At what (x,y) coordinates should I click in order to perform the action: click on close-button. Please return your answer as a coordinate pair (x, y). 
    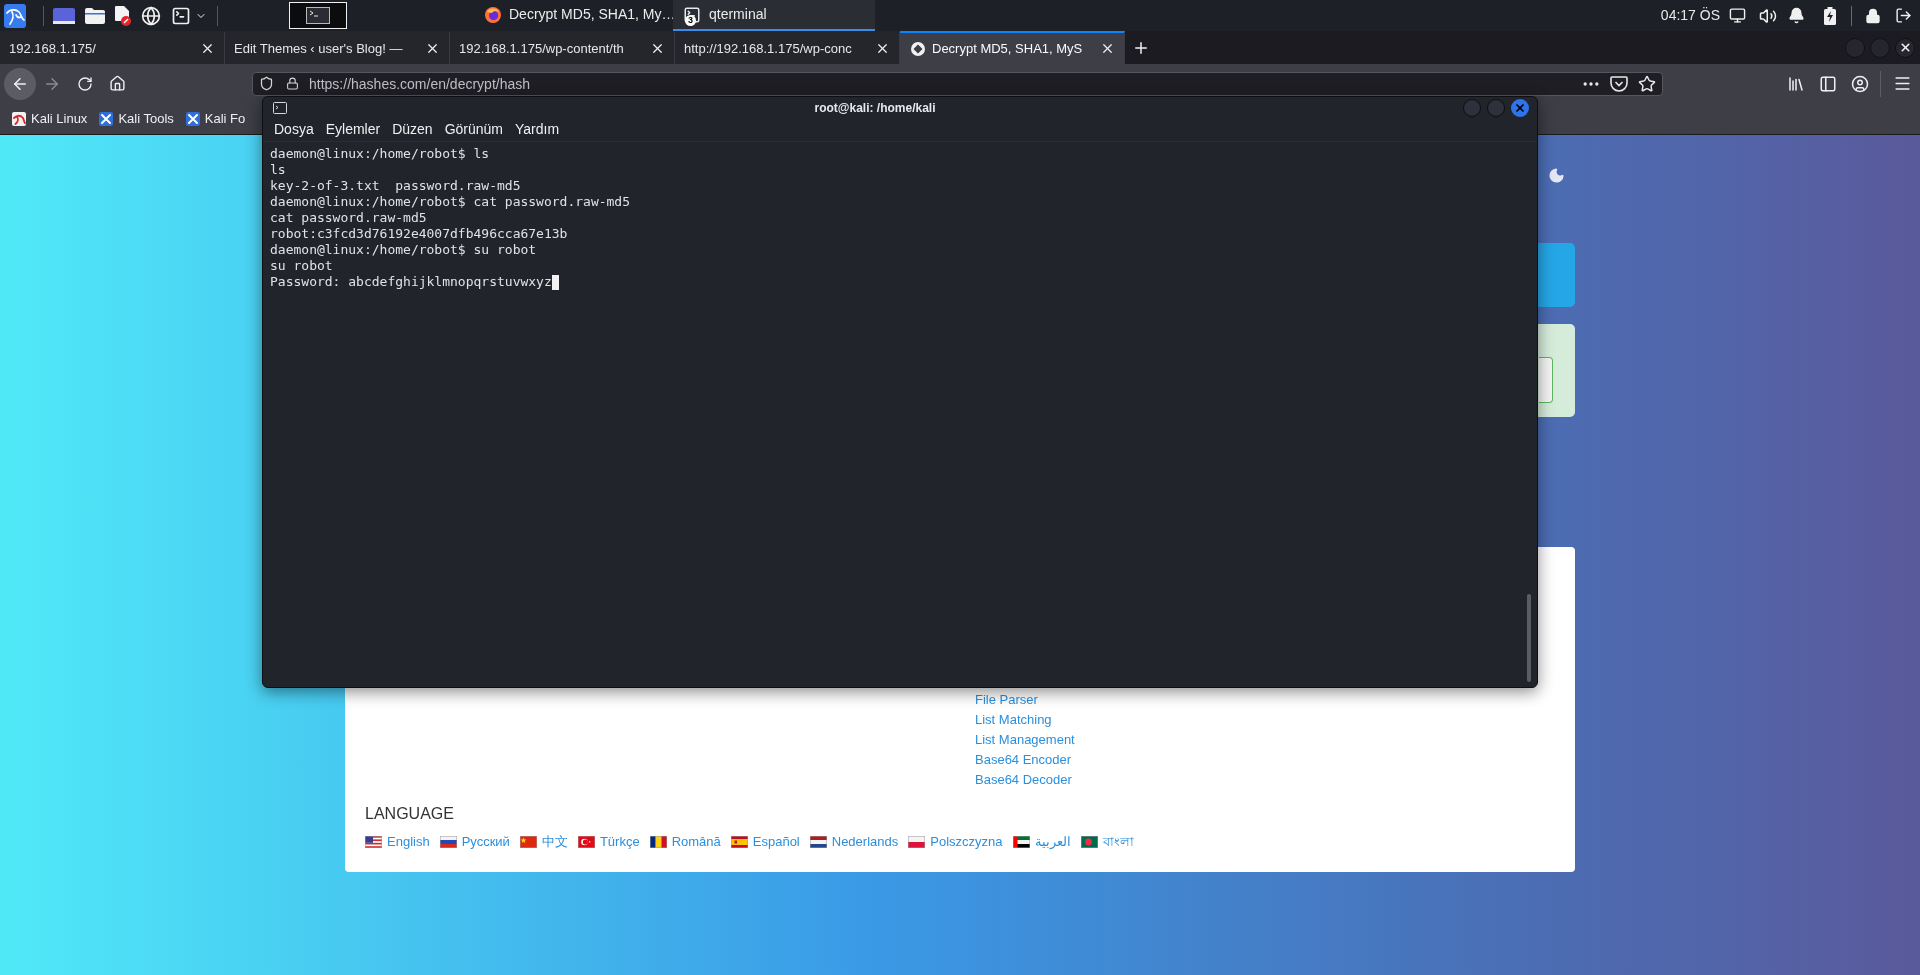
    Looking at the image, I should click on (1905, 47).